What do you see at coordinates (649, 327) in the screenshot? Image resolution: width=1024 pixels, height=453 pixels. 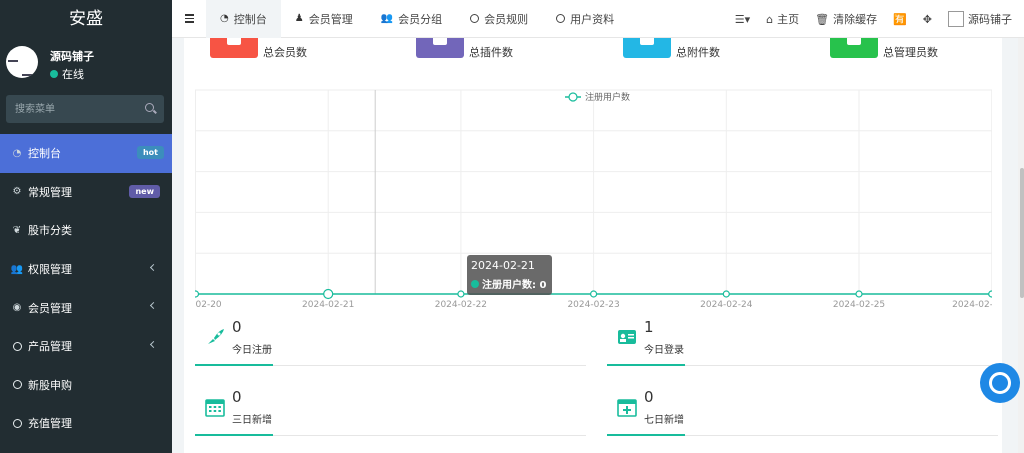 I see `mini-stat-value: 1` at bounding box center [649, 327].